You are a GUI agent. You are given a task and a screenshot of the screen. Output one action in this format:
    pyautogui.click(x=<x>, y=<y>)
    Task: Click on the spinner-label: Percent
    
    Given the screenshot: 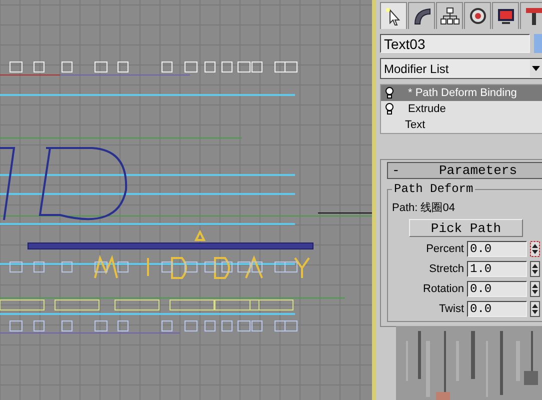 What is the action you would take?
    pyautogui.click(x=445, y=249)
    